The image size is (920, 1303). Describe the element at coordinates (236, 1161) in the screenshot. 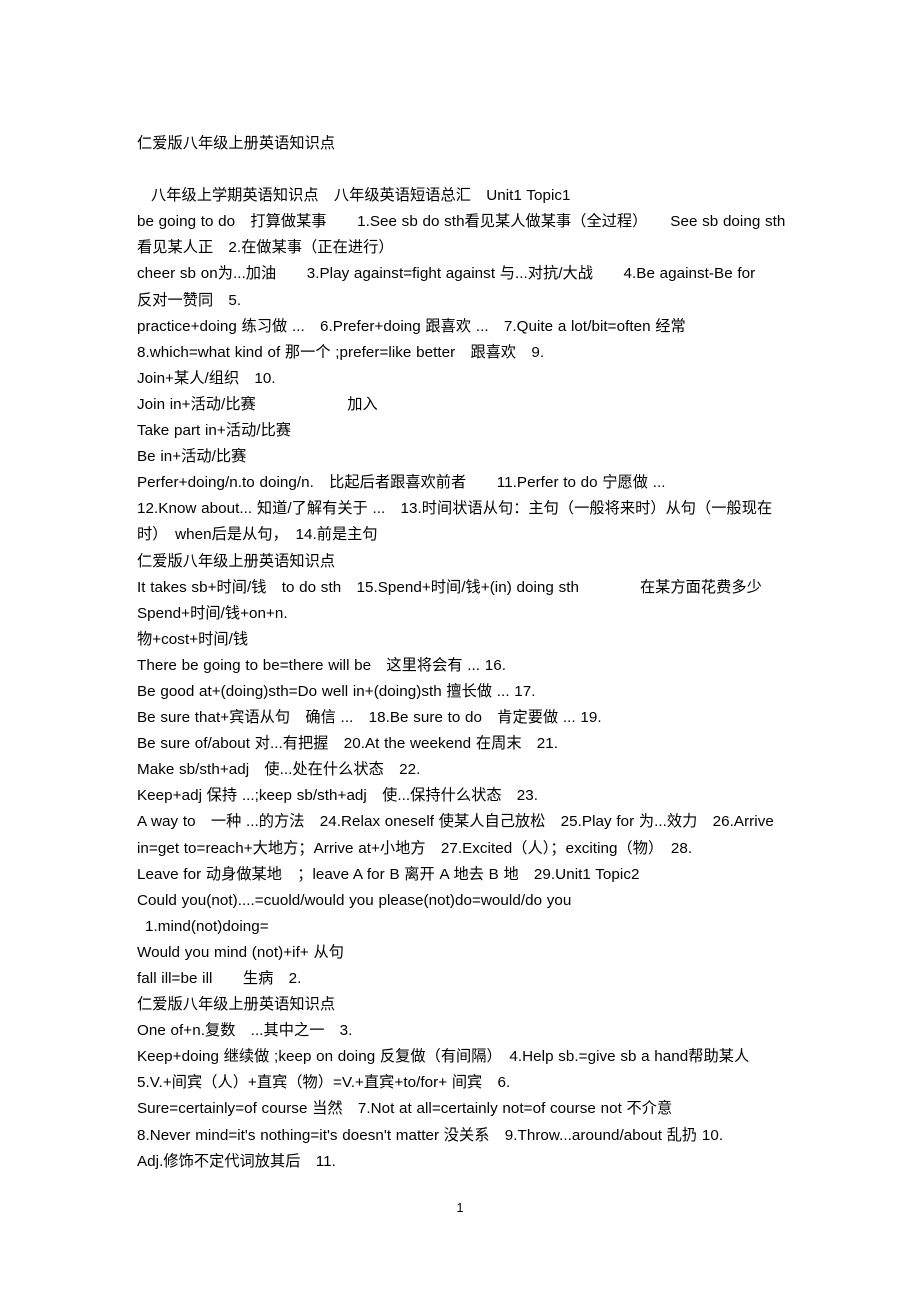

I see `content-line: Adj.修饰不定代词放其后 11.` at that location.